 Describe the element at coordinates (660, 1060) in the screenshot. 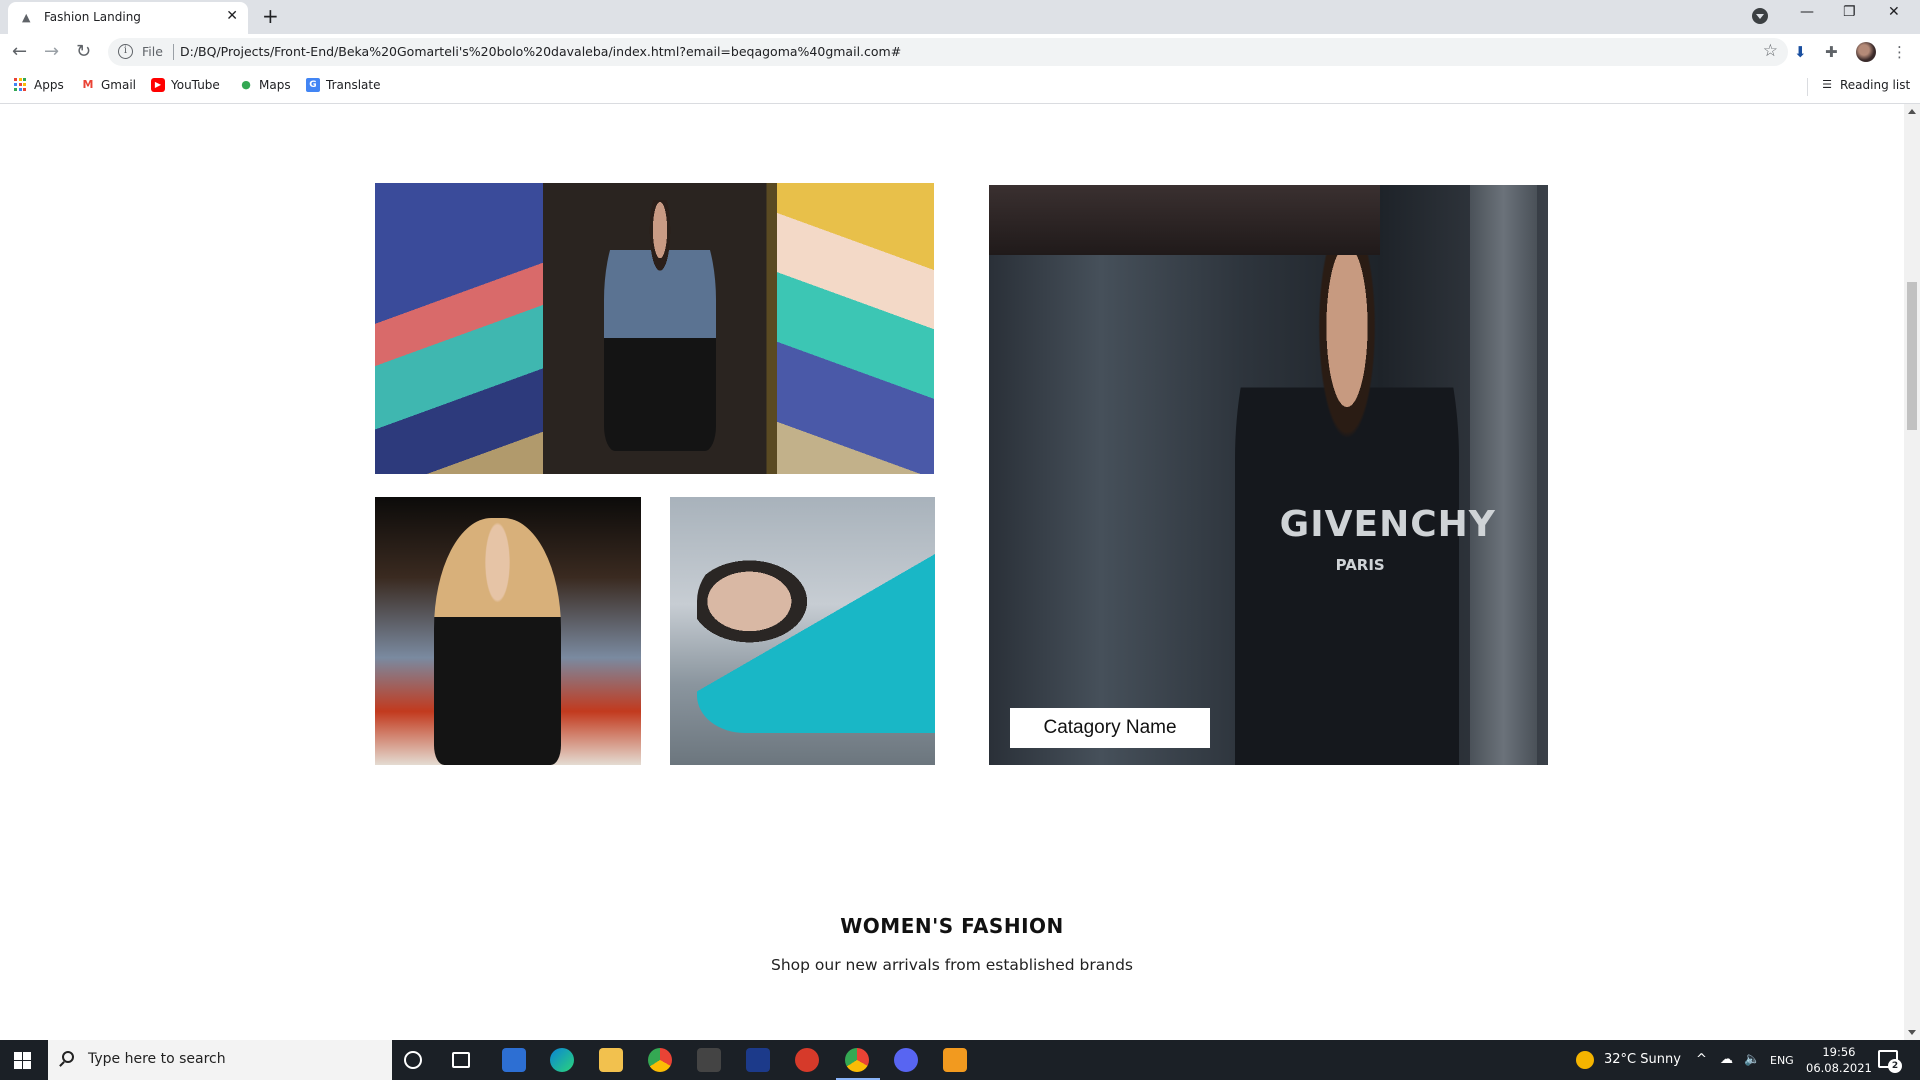

I see `chrome-icon` at that location.